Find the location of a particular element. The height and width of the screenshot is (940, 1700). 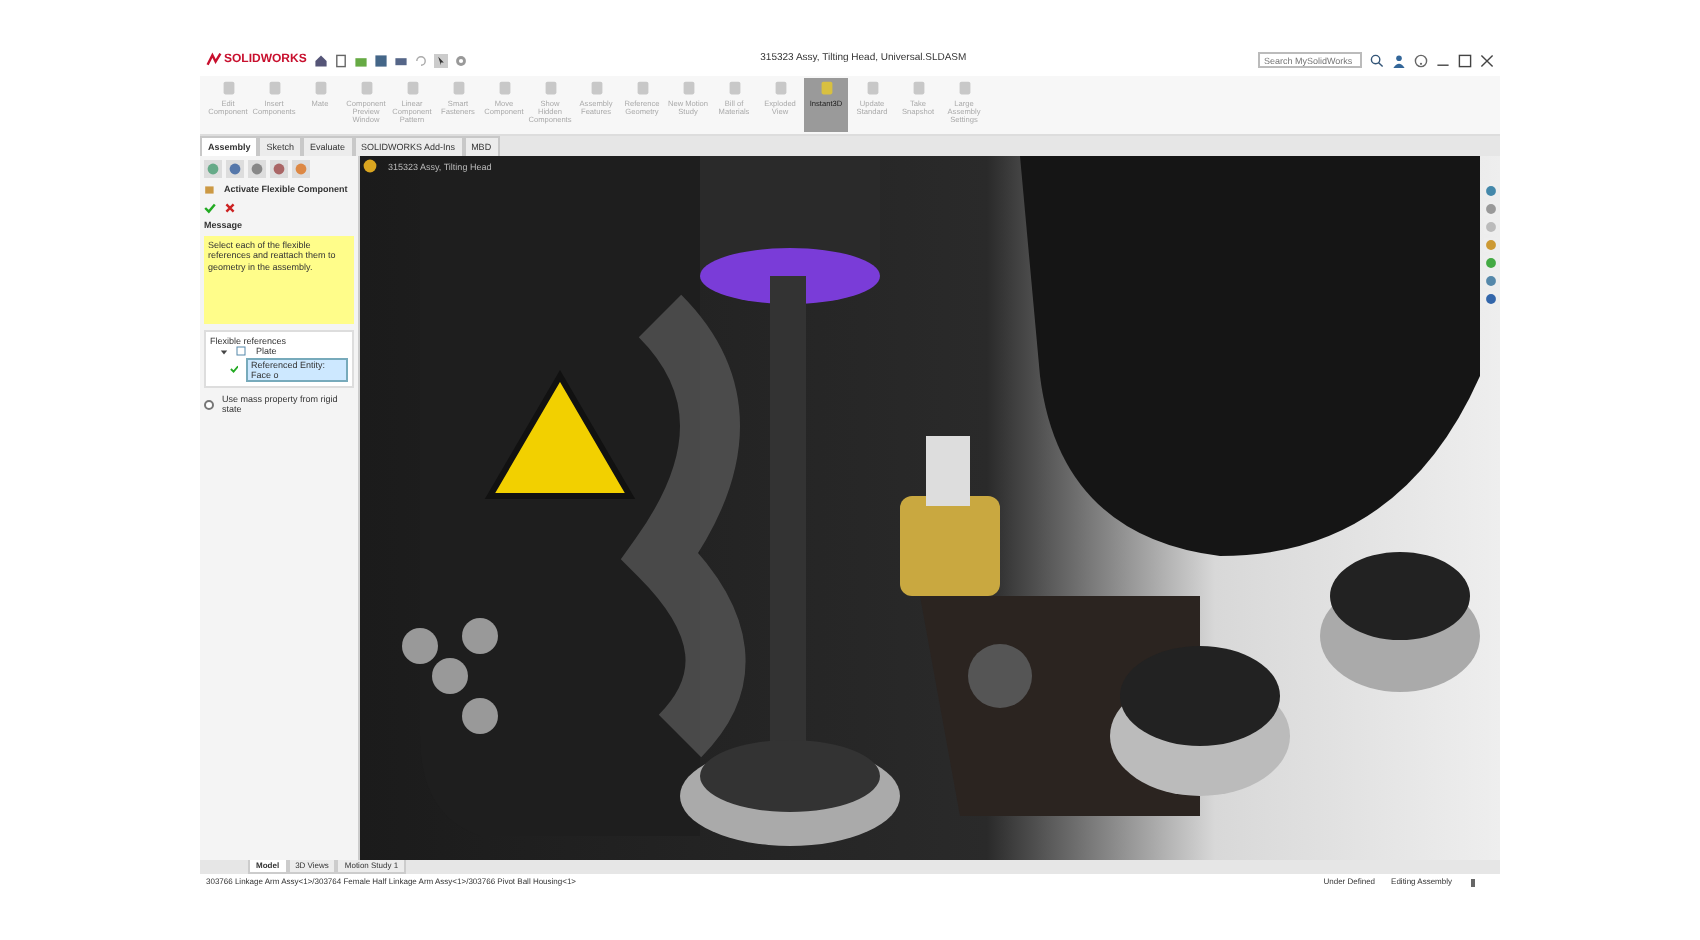

ok-icon is located at coordinates (210, 208).